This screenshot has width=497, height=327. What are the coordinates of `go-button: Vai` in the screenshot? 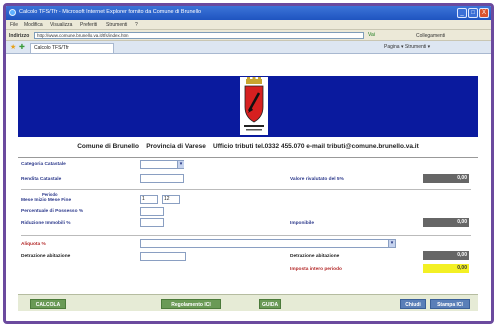 It's located at (371, 35).